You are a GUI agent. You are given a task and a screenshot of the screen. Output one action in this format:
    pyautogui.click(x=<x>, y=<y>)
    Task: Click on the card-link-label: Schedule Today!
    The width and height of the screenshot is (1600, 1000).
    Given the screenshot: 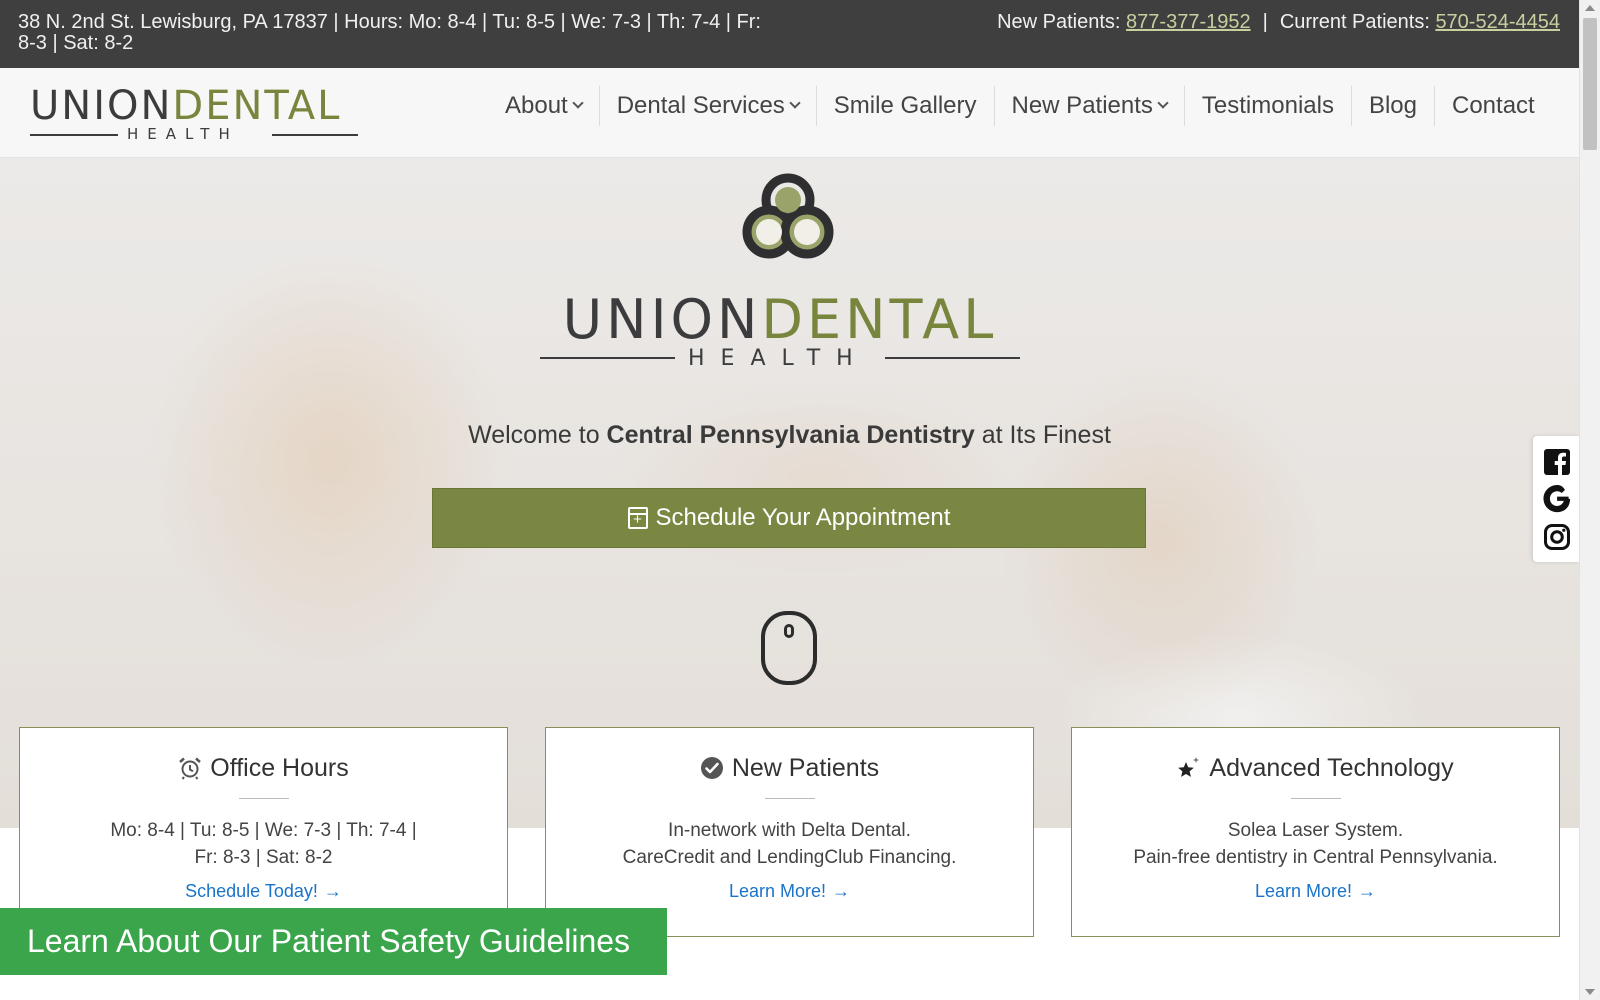 What is the action you would take?
    pyautogui.click(x=251, y=891)
    